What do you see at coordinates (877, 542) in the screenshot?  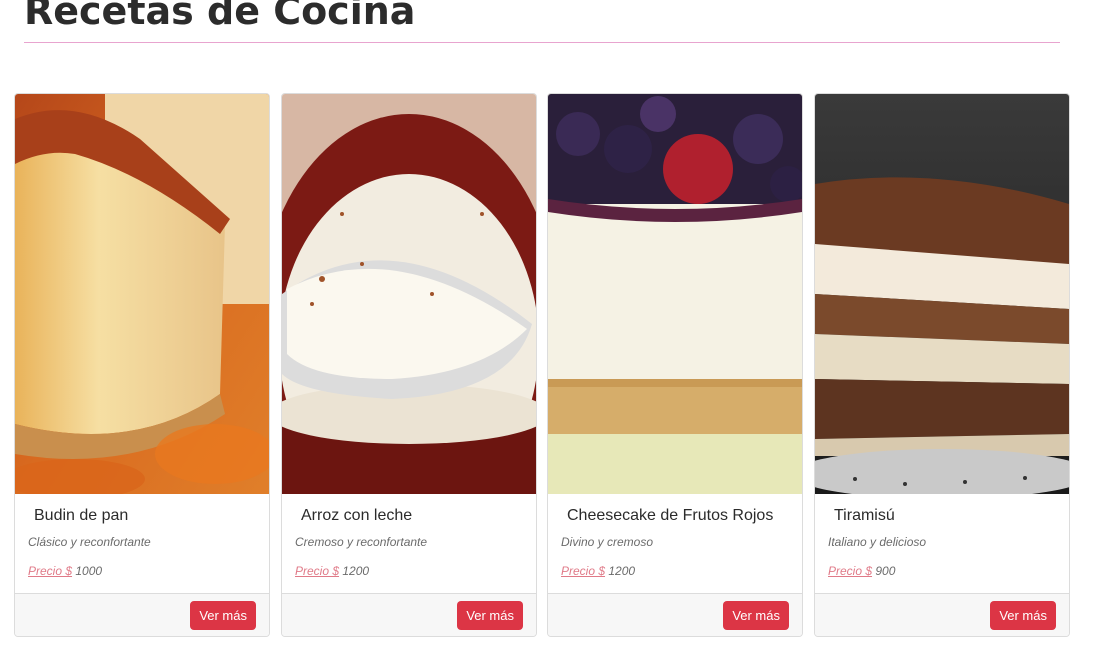 I see `recipe-subtitle: Italiano y delicioso` at bounding box center [877, 542].